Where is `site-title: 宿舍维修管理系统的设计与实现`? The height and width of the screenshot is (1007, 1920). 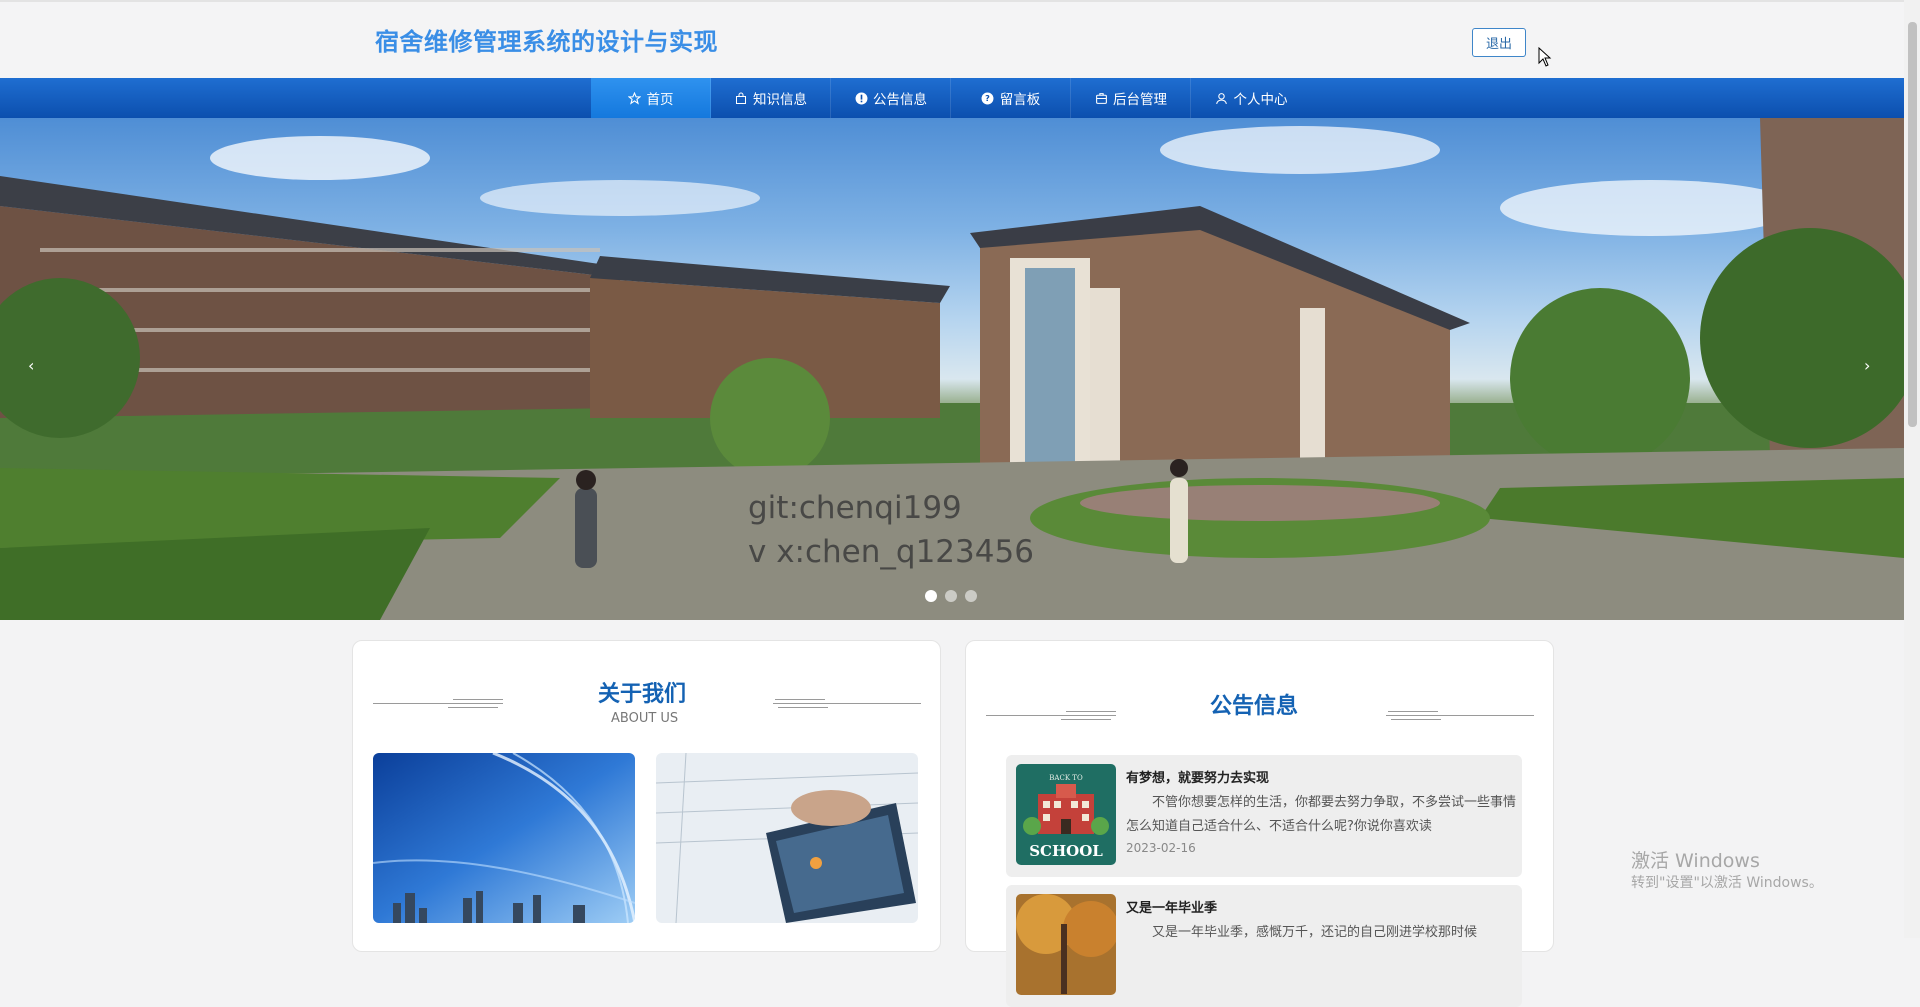
site-title: 宿舍维修管理系统的设计与实现 is located at coordinates (546, 42).